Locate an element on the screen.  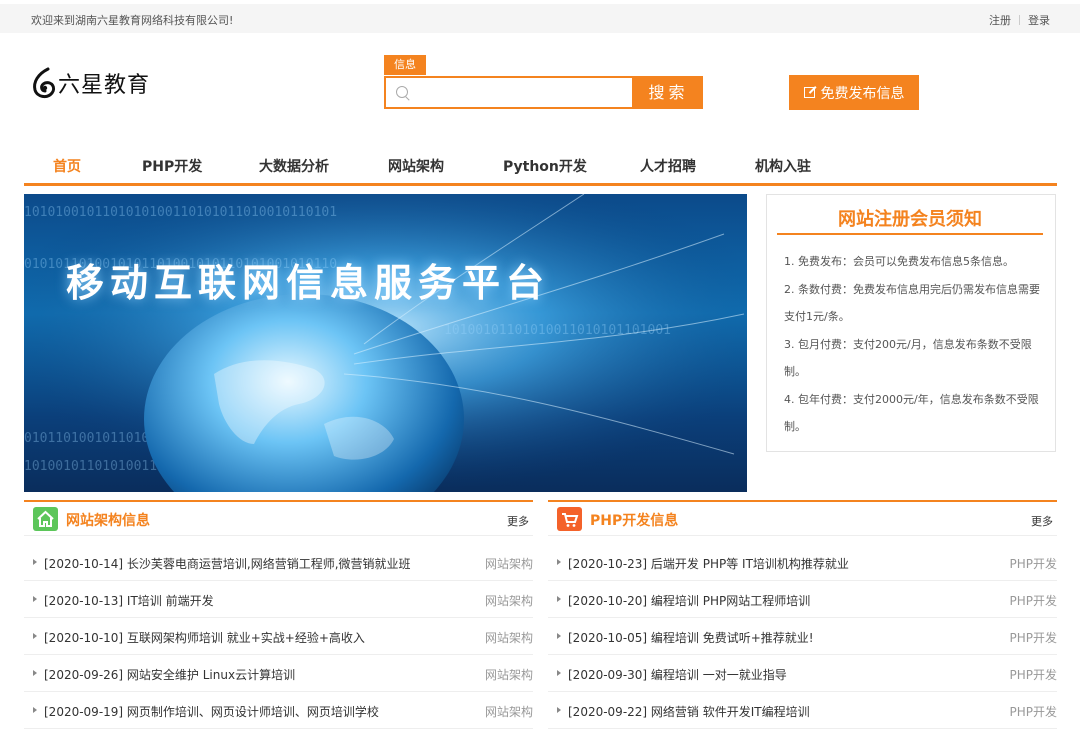
register-link: 注册 is located at coordinates (1000, 20).